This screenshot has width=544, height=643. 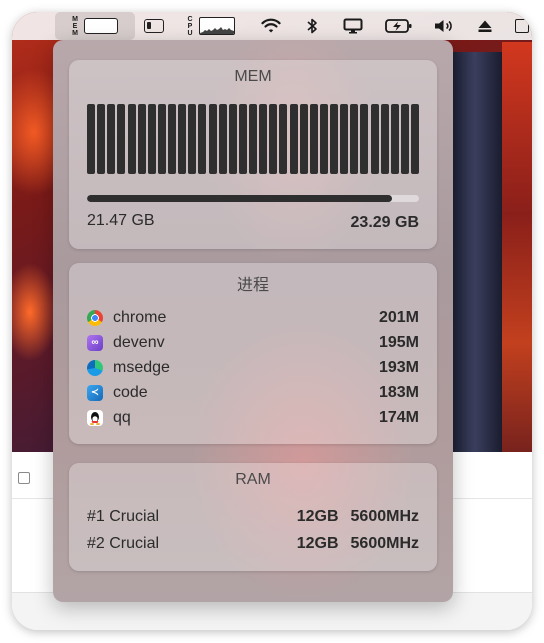 What do you see at coordinates (123, 516) in the screenshot?
I see `ram-module-name: #1 Crucial` at bounding box center [123, 516].